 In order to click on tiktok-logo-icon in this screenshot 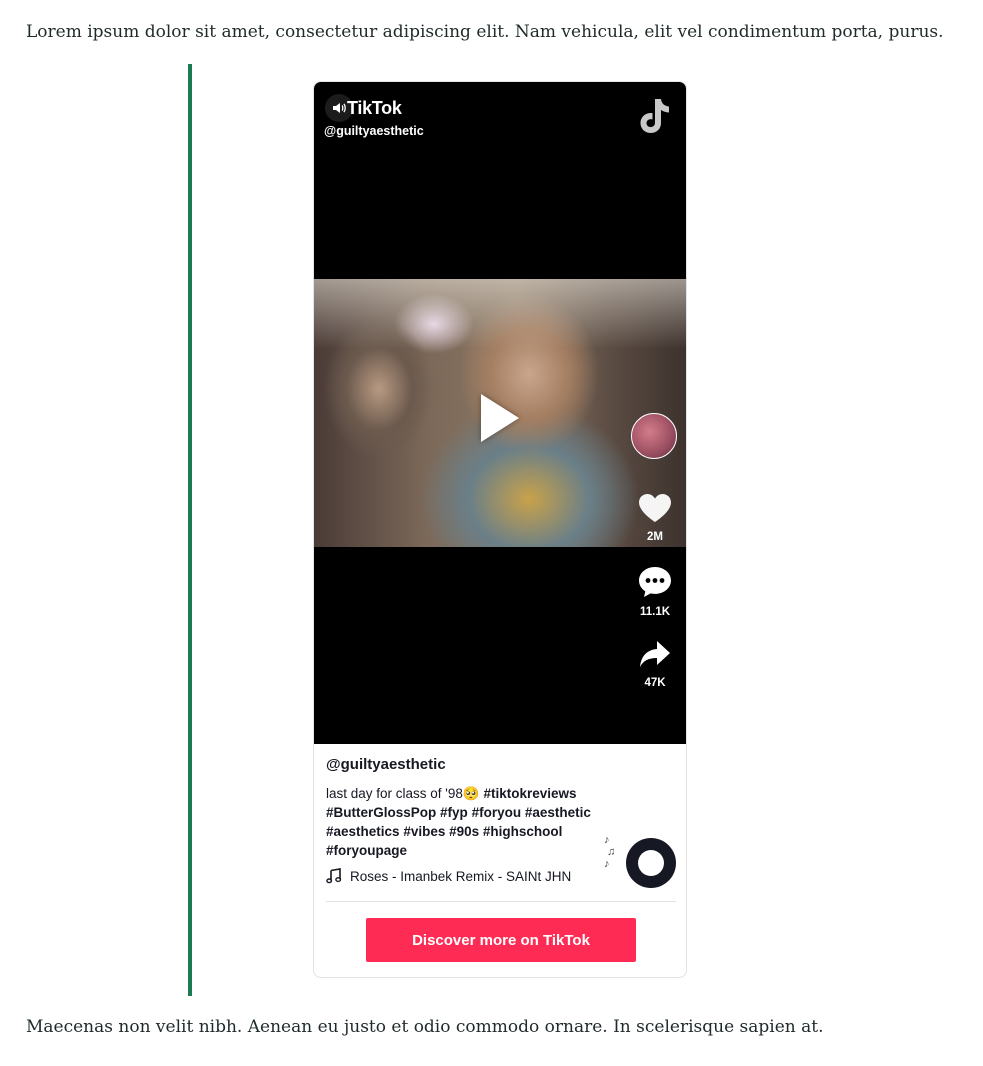, I will do `click(654, 116)`.